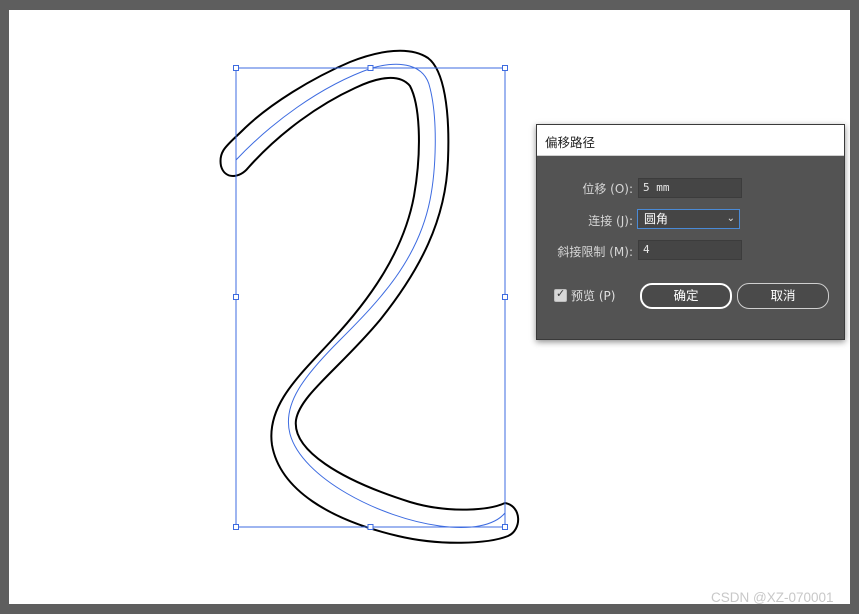  What do you see at coordinates (370, 527) in the screenshot?
I see `handle-bottom-center` at bounding box center [370, 527].